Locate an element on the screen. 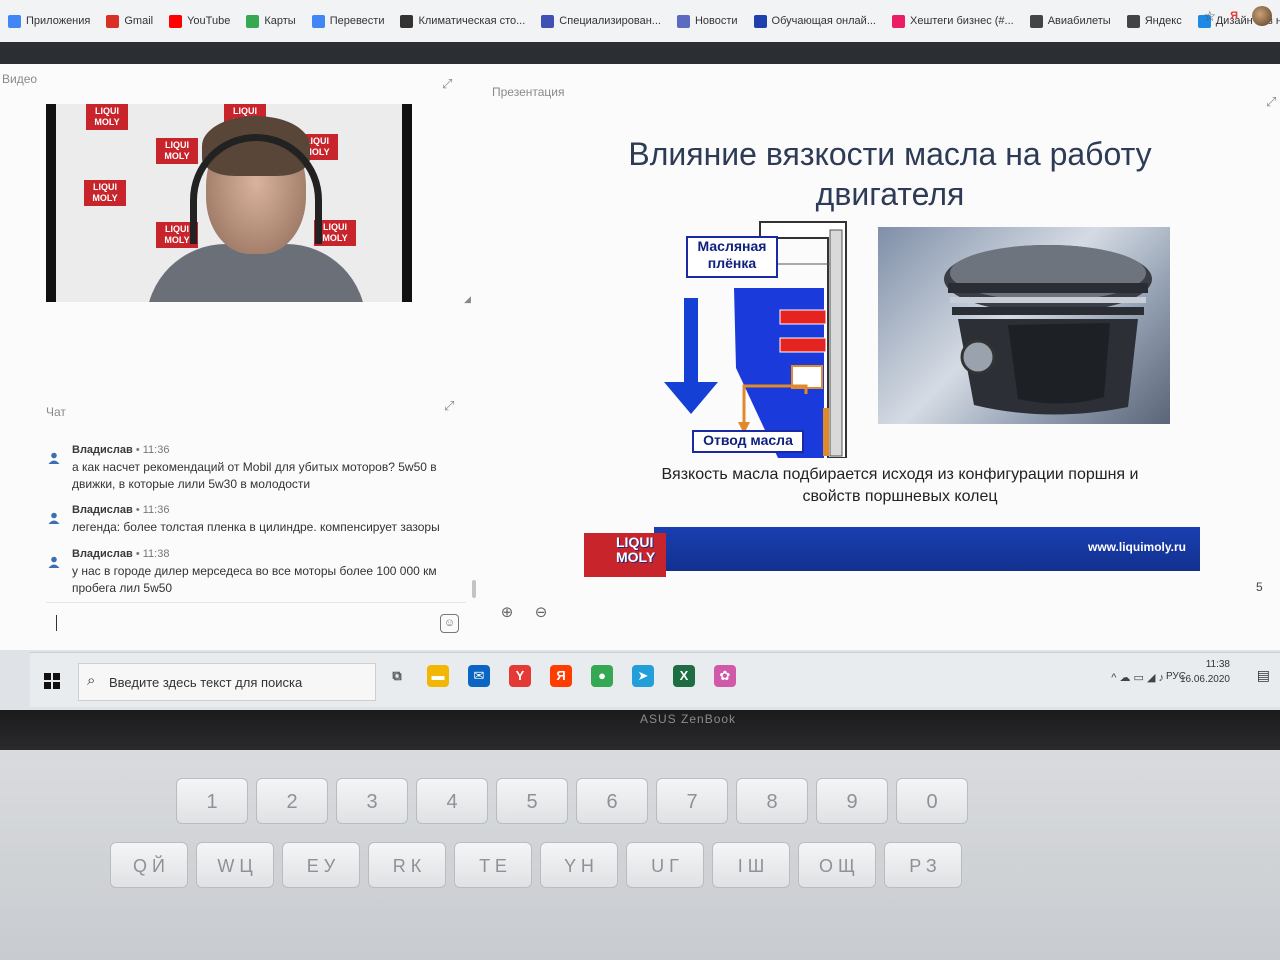  bookmark-item: Карты is located at coordinates (270, 21).